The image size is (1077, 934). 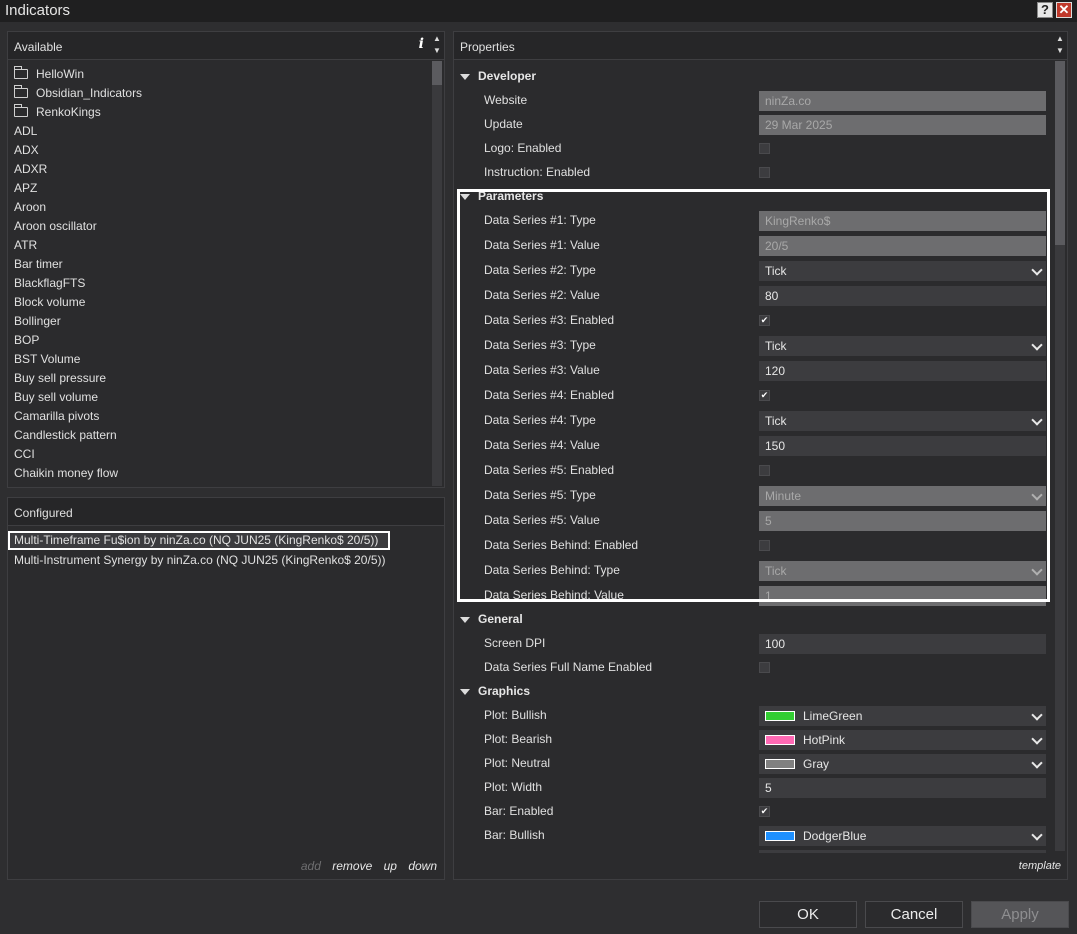 What do you see at coordinates (218, 397) in the screenshot?
I see `list-item: Buy sell volume` at bounding box center [218, 397].